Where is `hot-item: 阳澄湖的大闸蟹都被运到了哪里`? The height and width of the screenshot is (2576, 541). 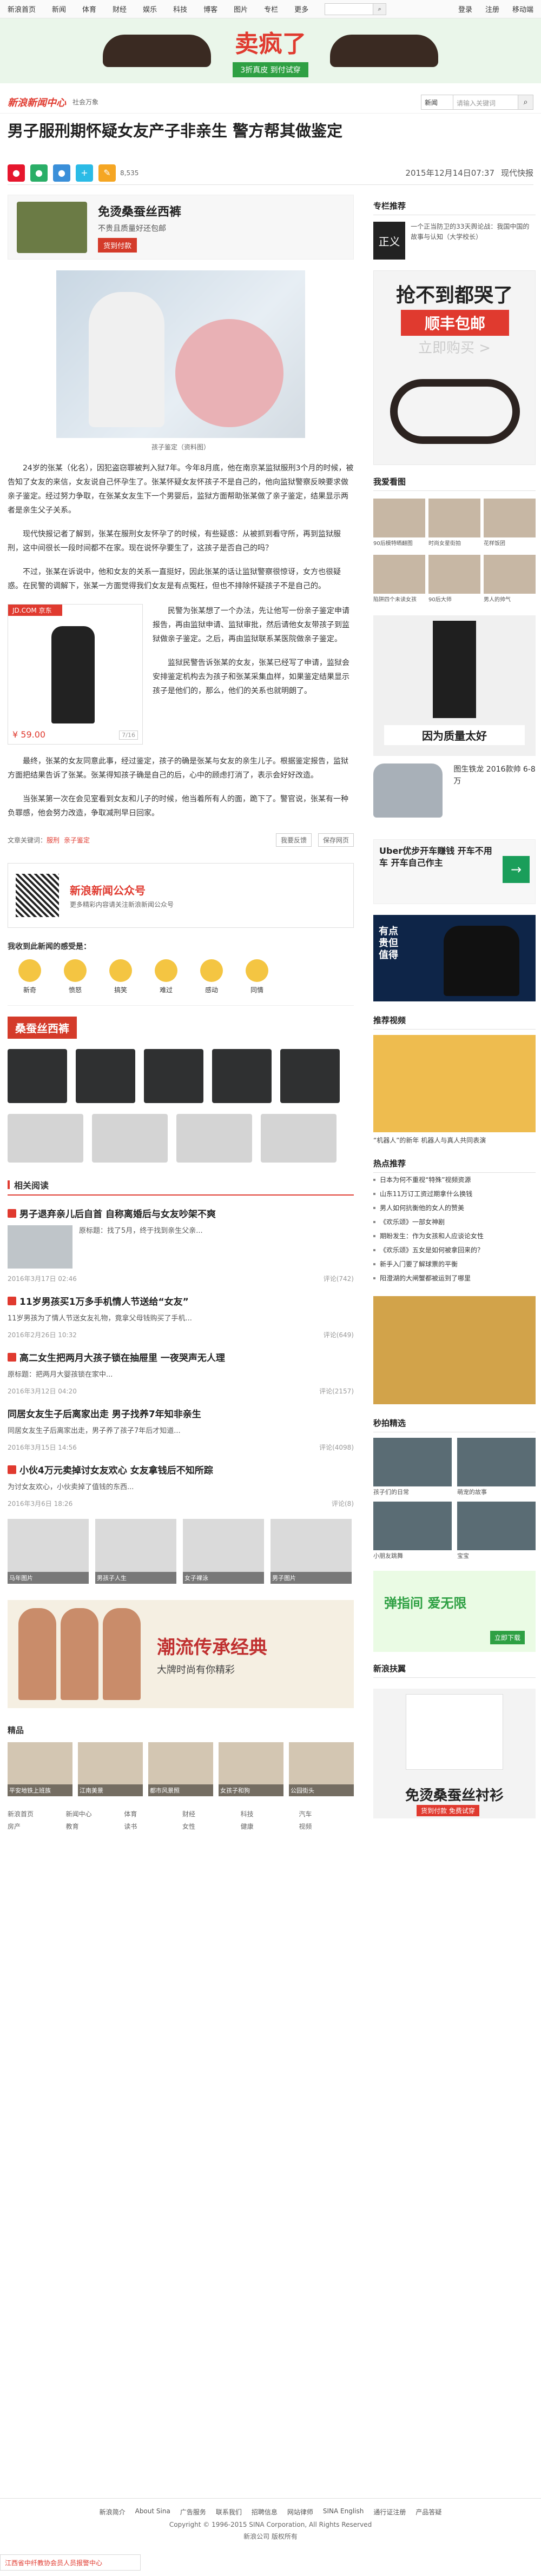 hot-item: 阳澄湖的大闸蟹都被运到了哪里 is located at coordinates (455, 1278).